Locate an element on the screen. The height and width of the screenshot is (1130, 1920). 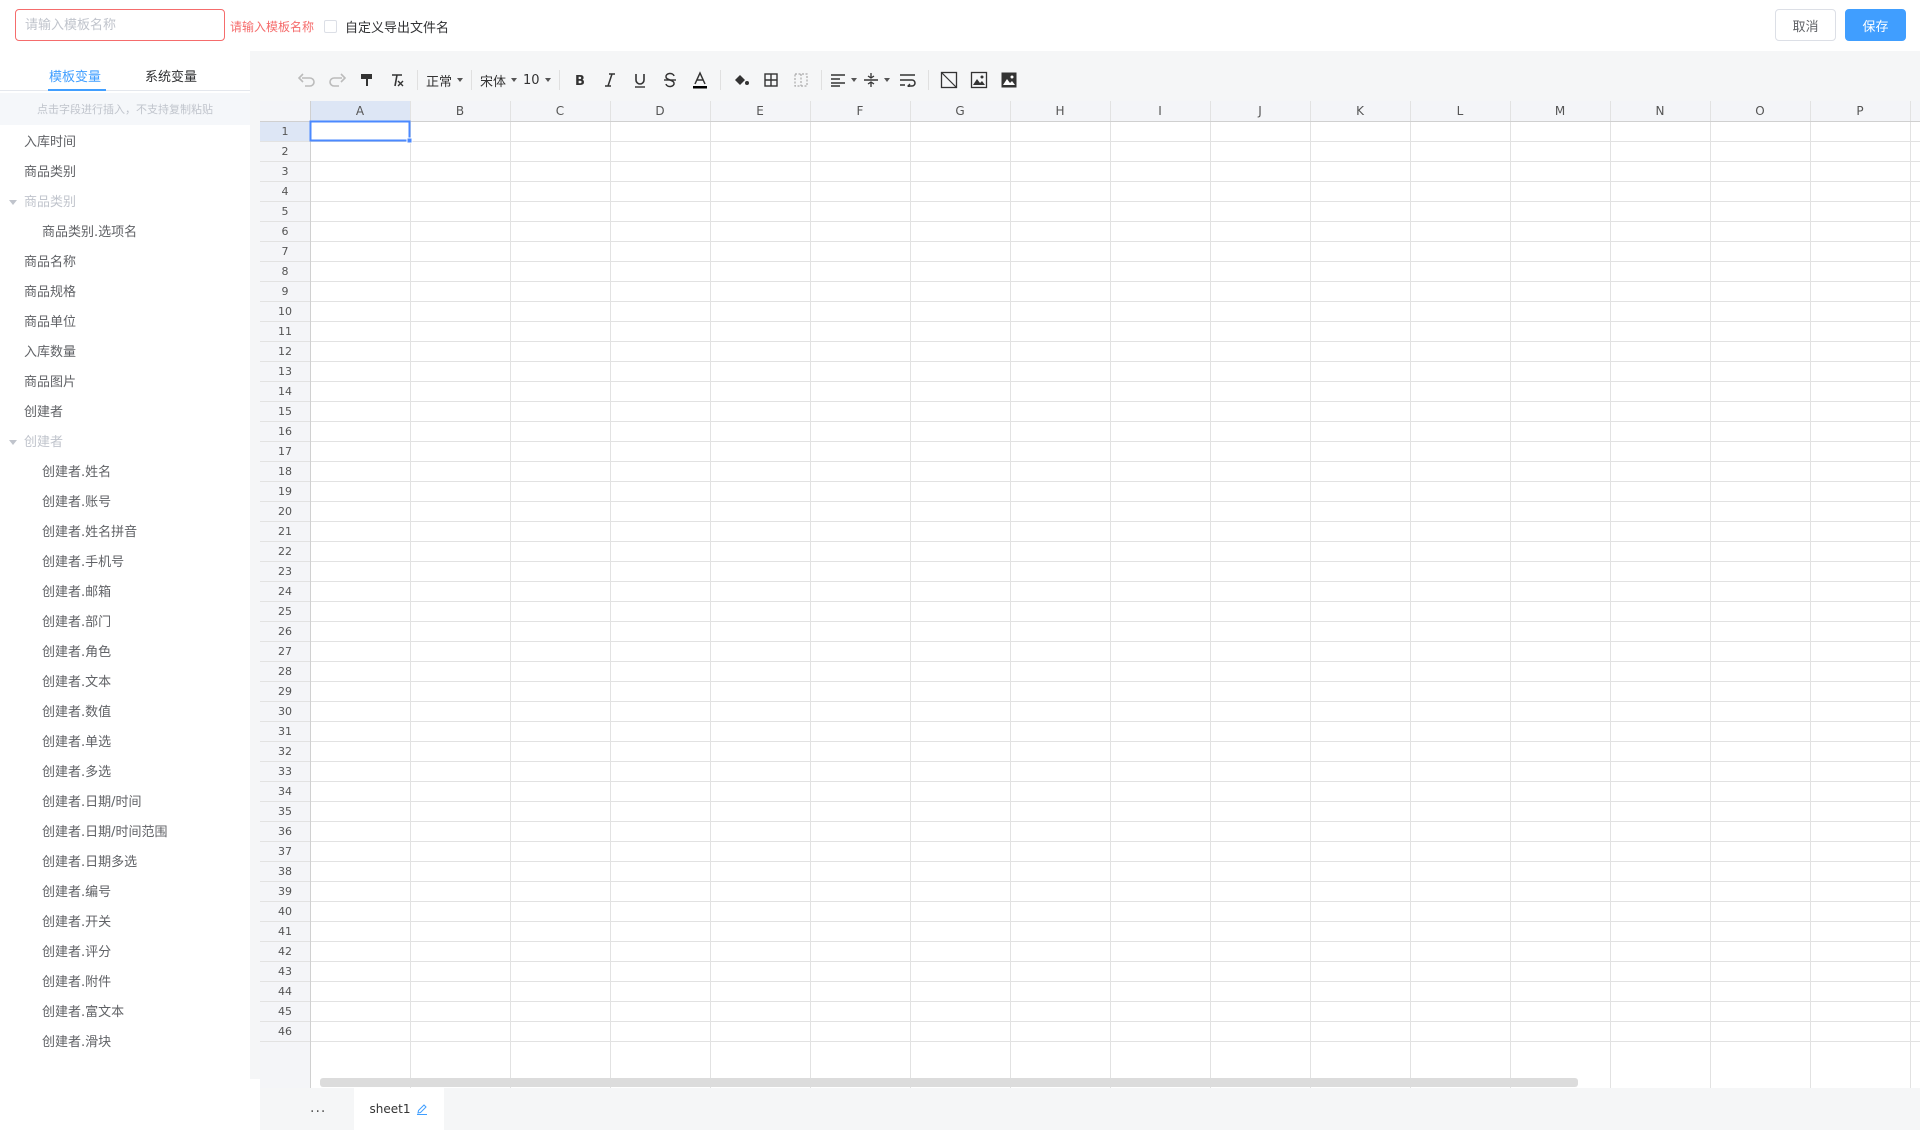
row-header-label: 44 is located at coordinates (285, 991).